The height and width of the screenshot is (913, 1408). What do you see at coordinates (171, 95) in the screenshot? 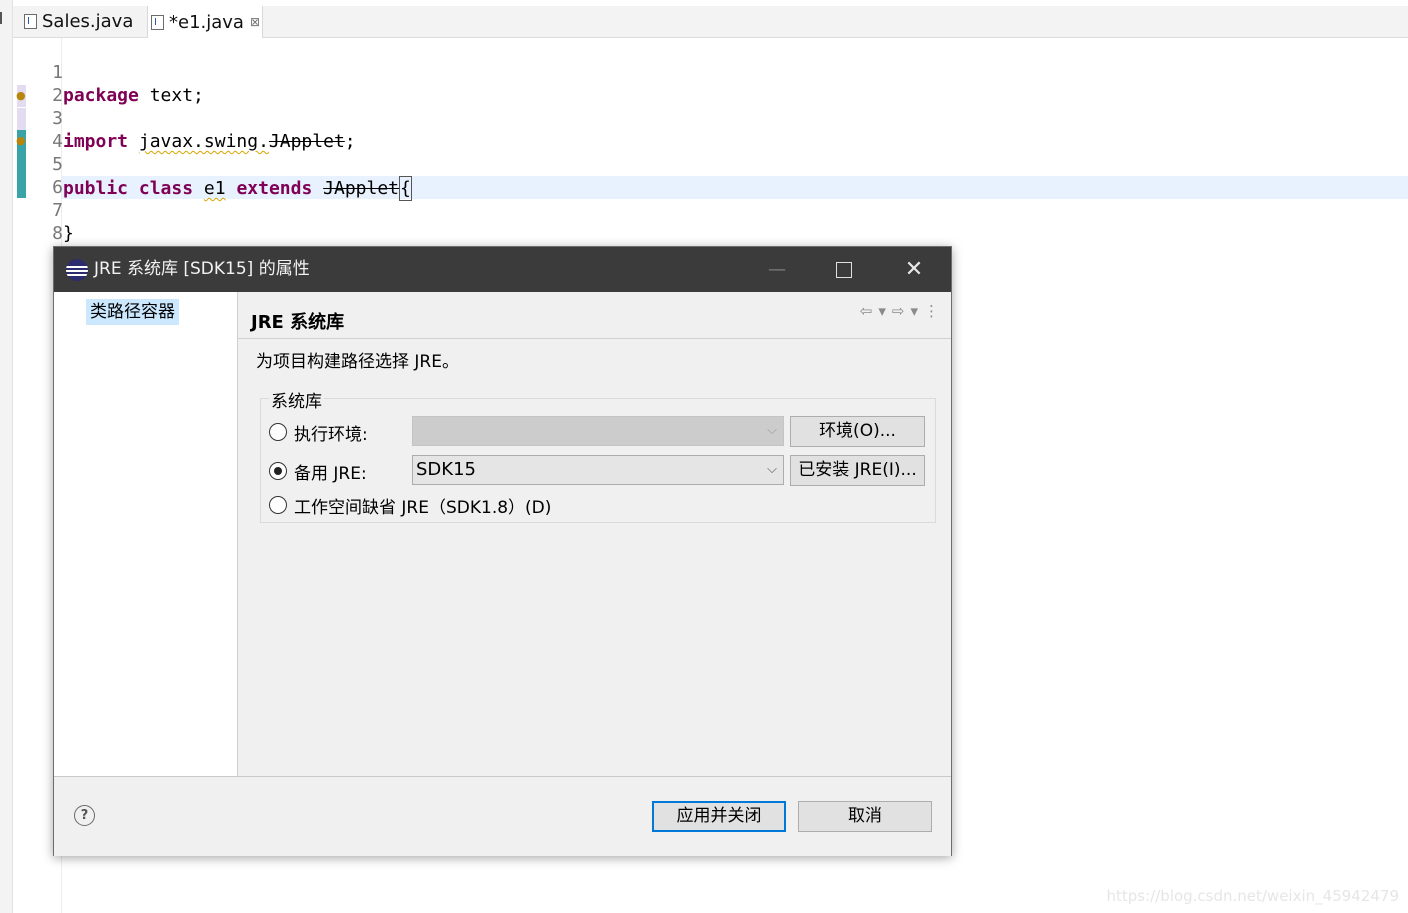
I see `package-name: text;` at bounding box center [171, 95].